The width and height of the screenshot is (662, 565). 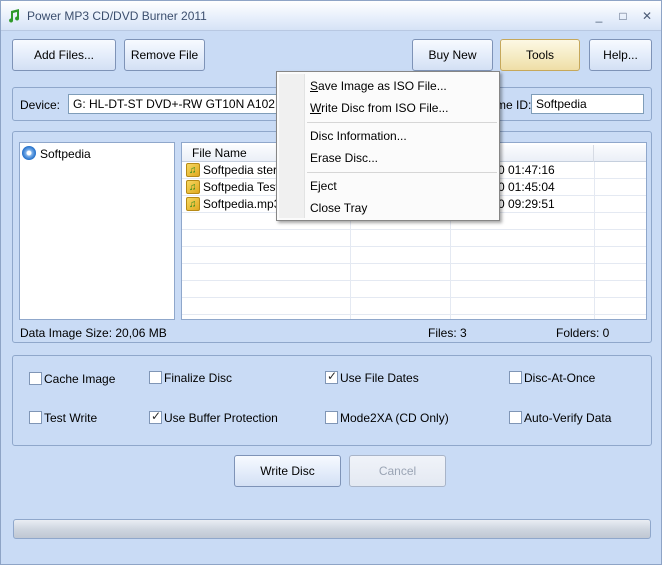 What do you see at coordinates (394, 418) in the screenshot?
I see `mode2xa-label: Mode2XA (CD Only)` at bounding box center [394, 418].